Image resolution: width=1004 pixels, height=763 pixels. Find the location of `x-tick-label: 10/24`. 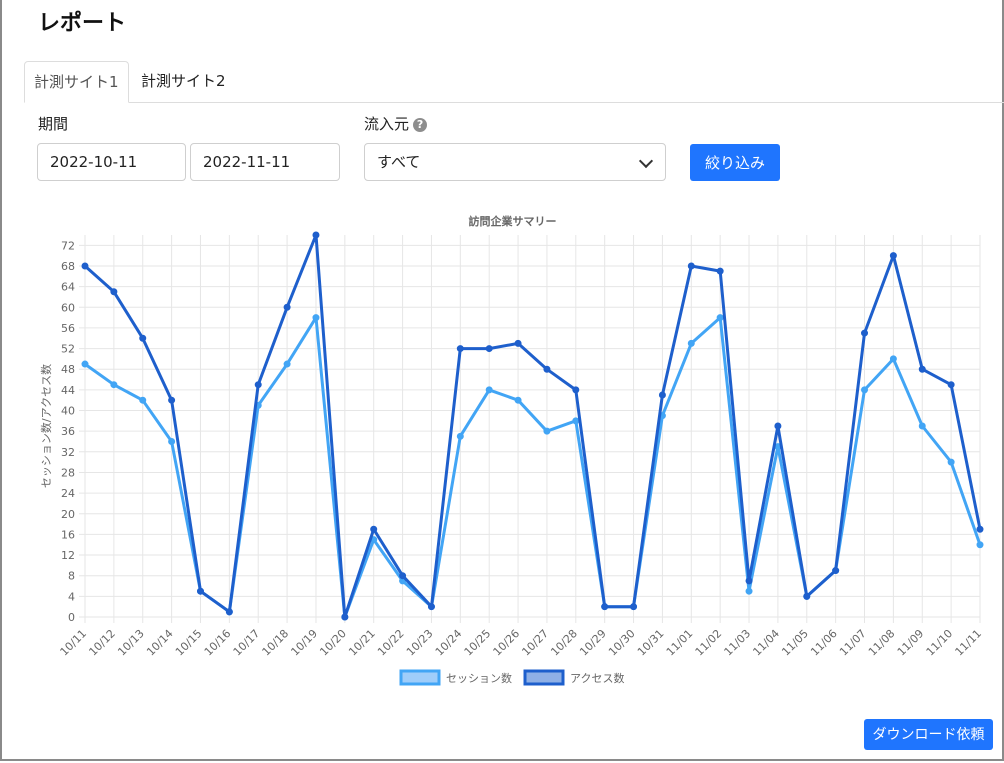

x-tick-label: 10/24 is located at coordinates (449, 643).